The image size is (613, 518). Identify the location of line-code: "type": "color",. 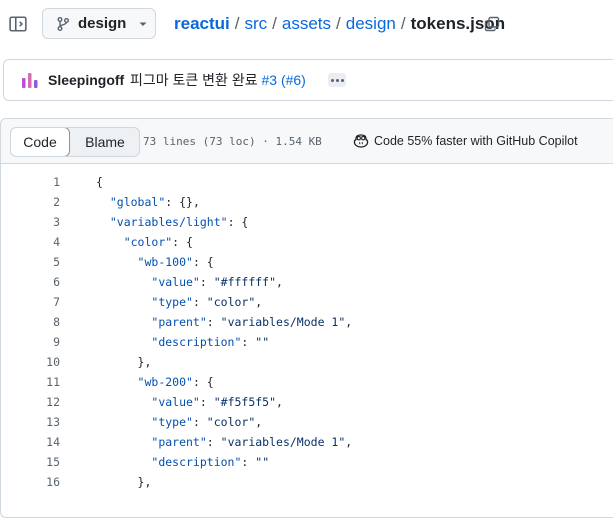
(179, 422).